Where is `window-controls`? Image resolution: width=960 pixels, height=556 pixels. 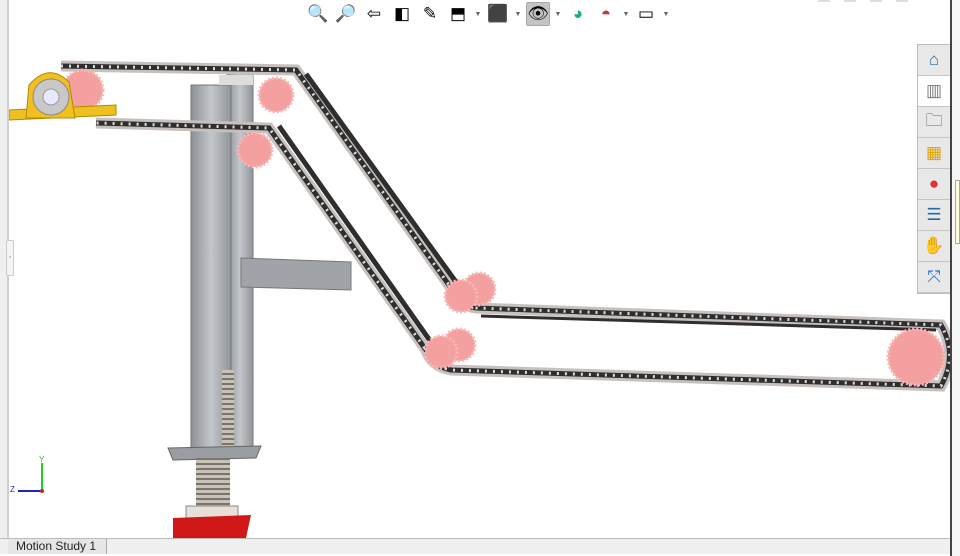
window-controls is located at coordinates (863, 1).